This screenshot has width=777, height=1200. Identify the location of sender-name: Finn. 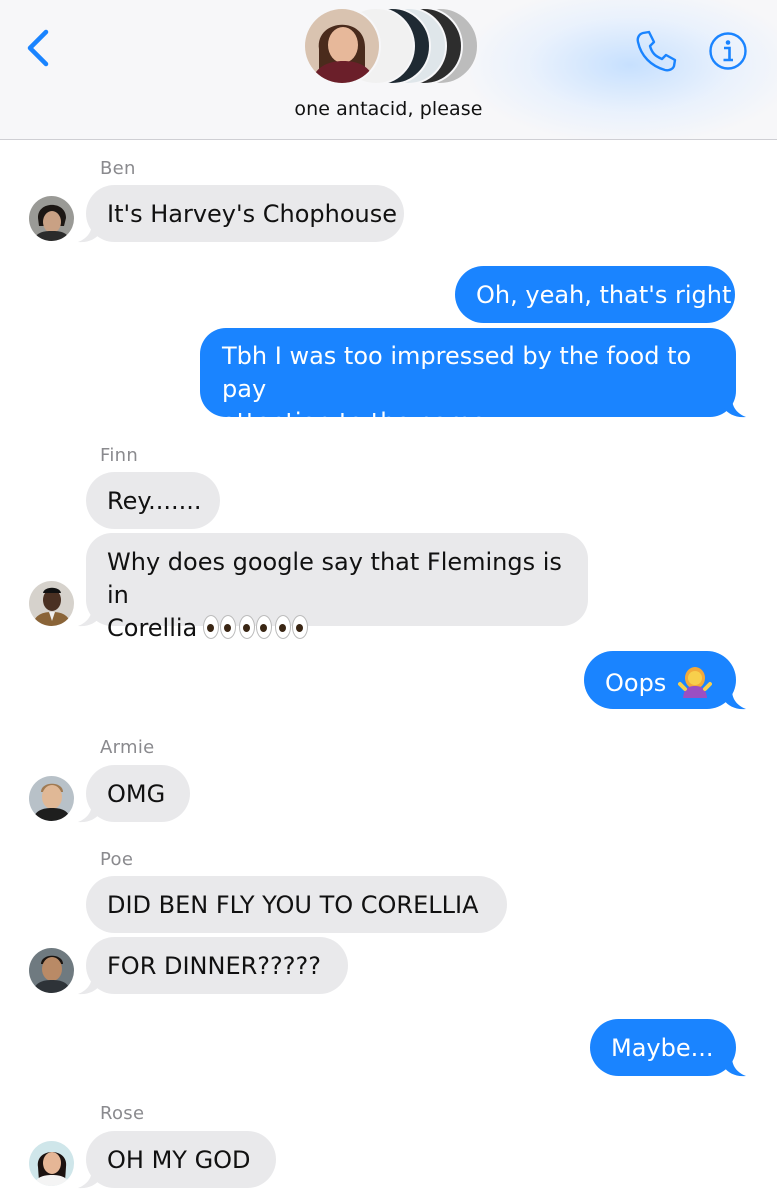
(119, 455).